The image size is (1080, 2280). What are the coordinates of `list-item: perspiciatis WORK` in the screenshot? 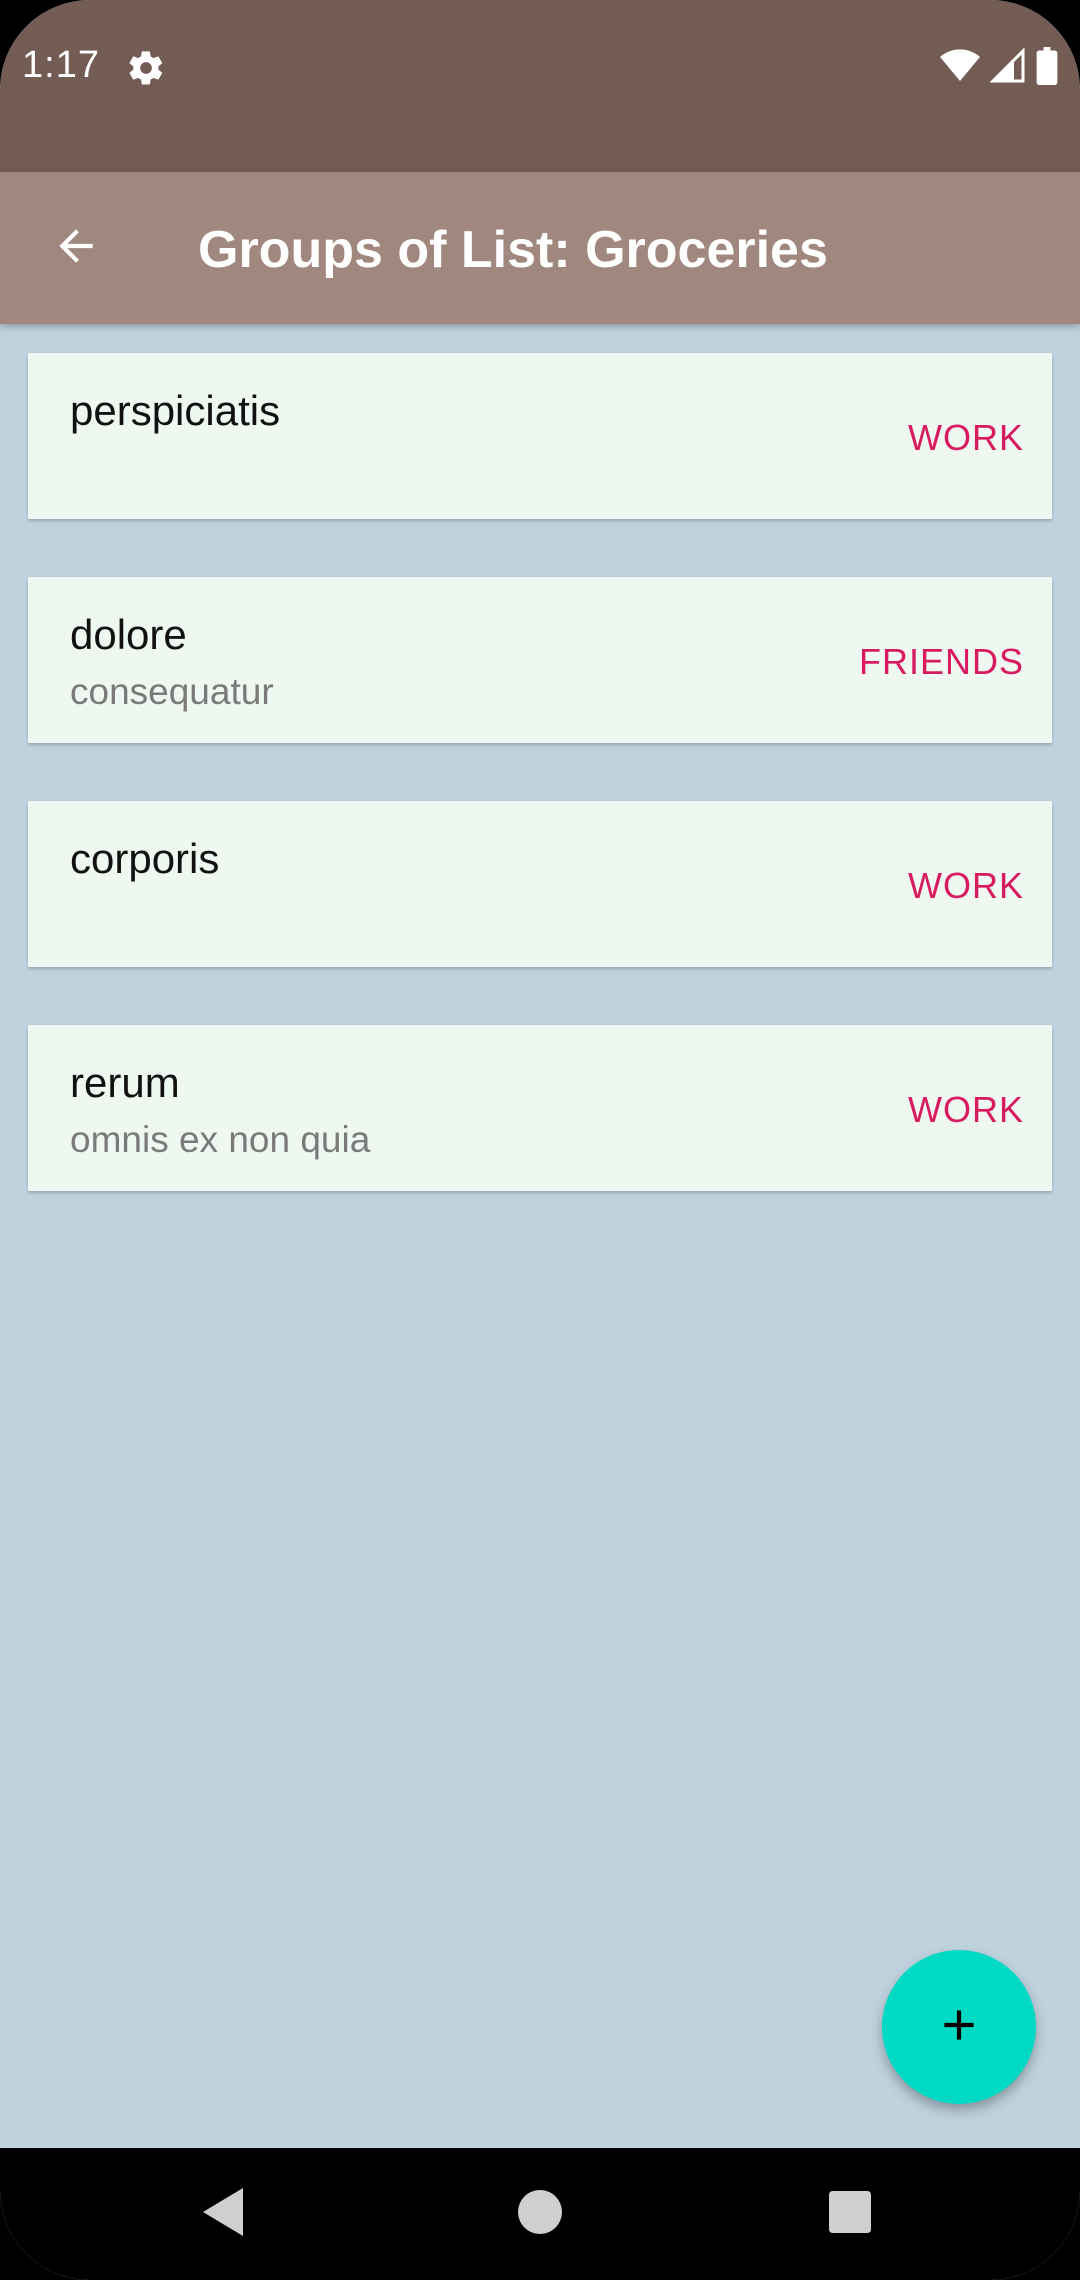 It's located at (540, 436).